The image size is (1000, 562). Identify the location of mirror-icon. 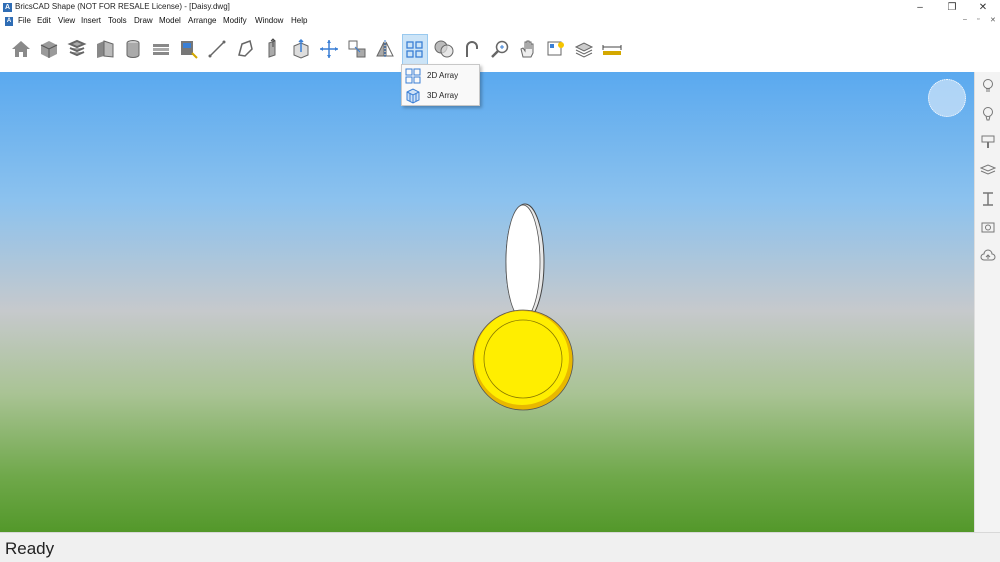
(385, 49).